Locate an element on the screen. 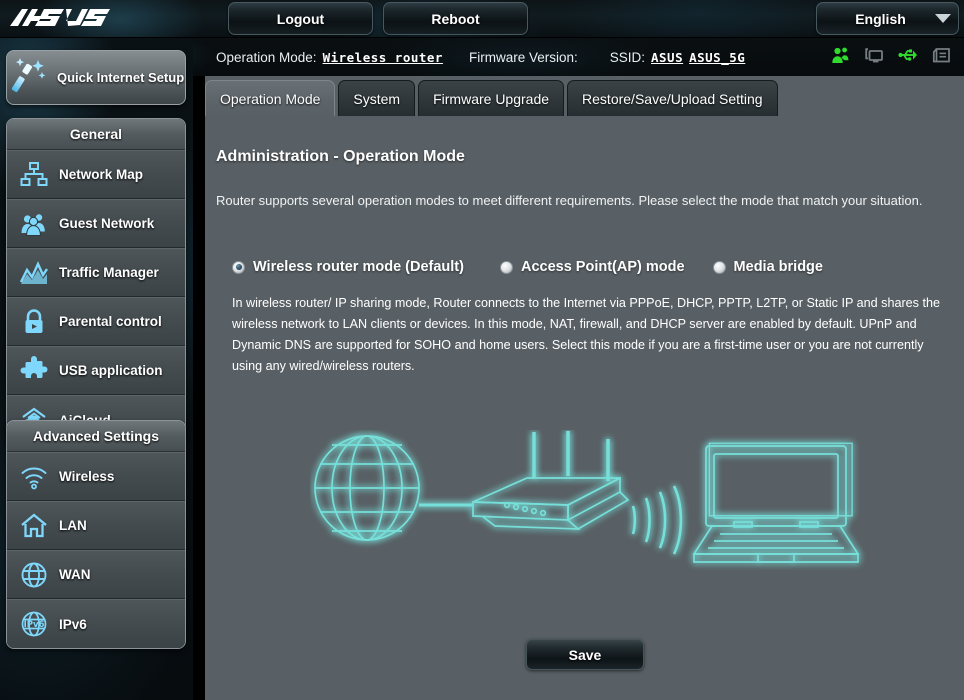  ssid-value-2g: ASUS is located at coordinates (667, 57).